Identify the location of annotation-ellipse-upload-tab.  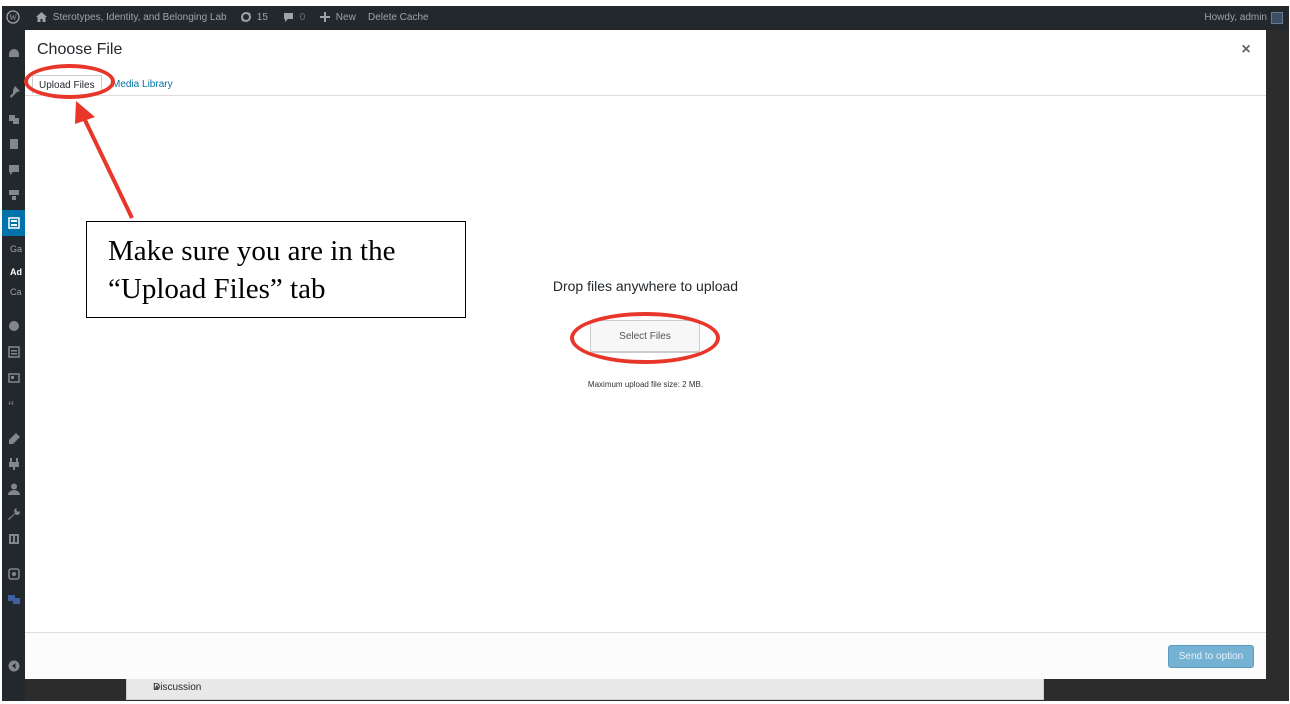
(69, 81).